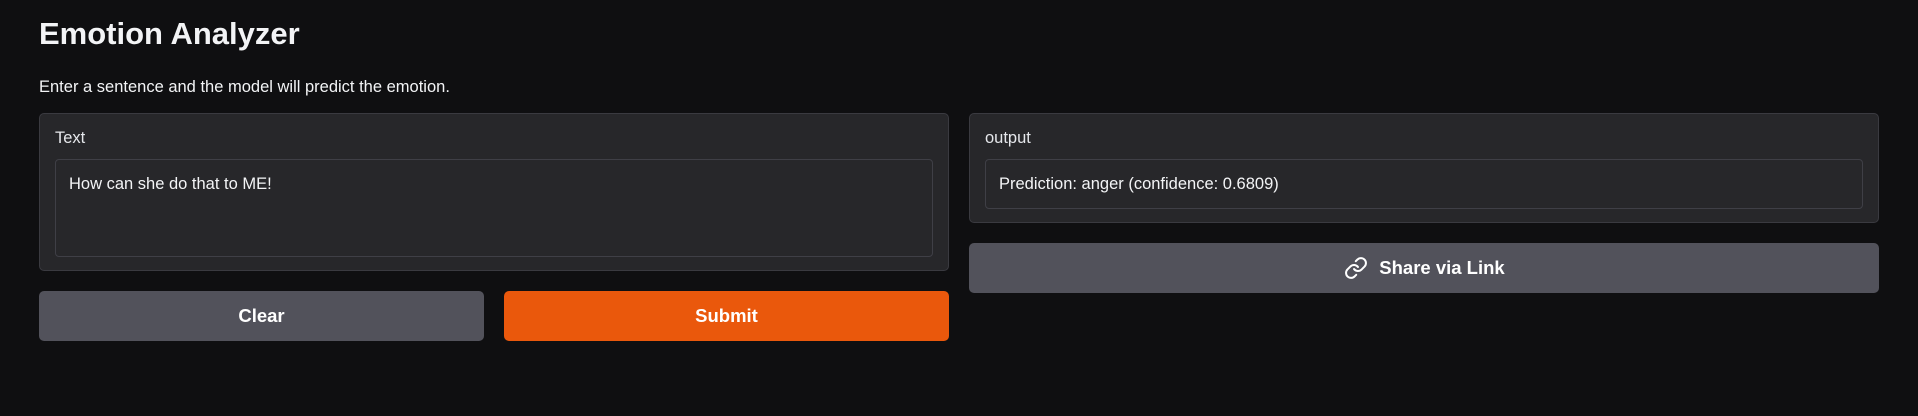 Image resolution: width=1918 pixels, height=416 pixels. I want to click on submit-button: Submit, so click(726, 316).